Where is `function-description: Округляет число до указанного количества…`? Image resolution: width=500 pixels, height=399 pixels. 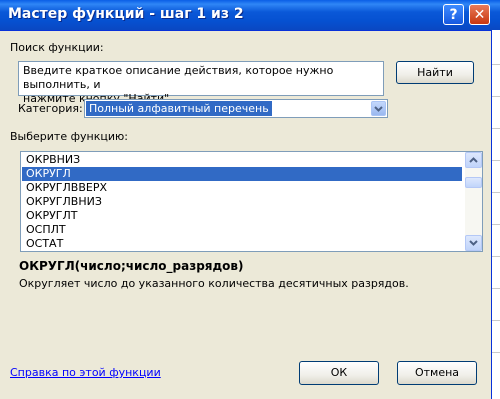 function-description: Округляет число до указанного количества… is located at coordinates (214, 283).